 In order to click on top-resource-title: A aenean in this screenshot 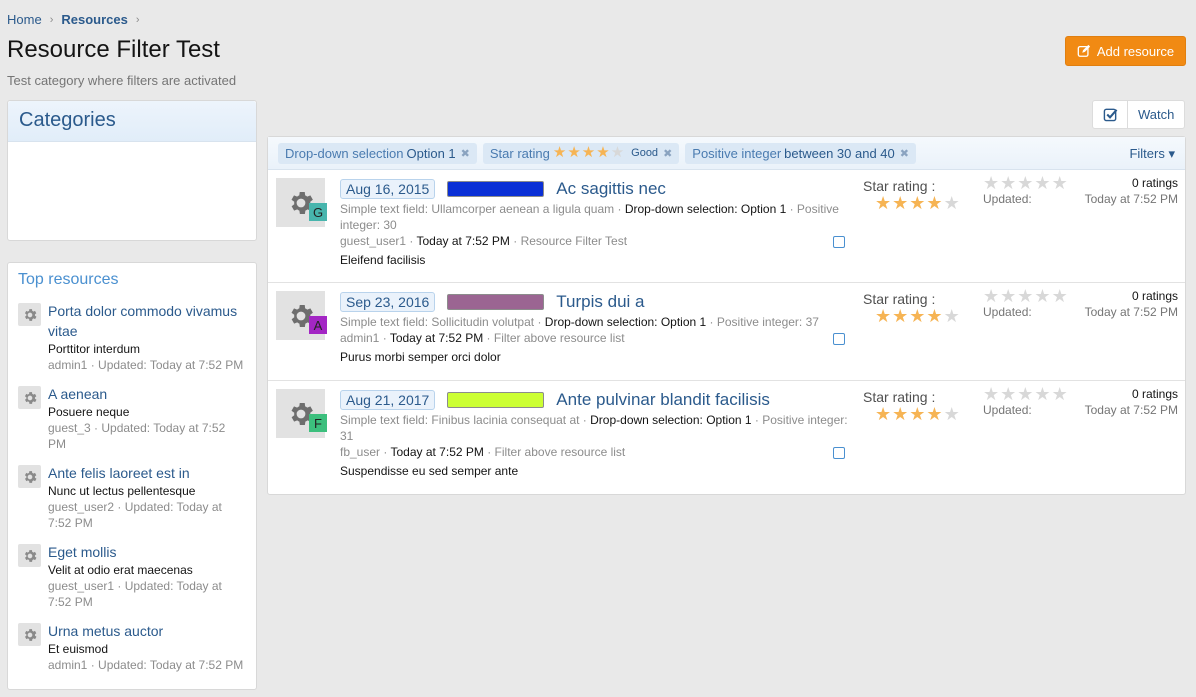, I will do `click(147, 394)`.